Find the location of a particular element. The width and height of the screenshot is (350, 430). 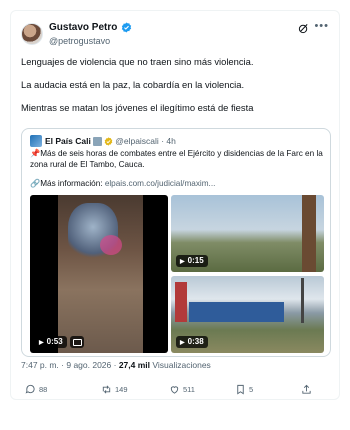

video-thumbnail: ▶ 0:38 is located at coordinates (247, 314).